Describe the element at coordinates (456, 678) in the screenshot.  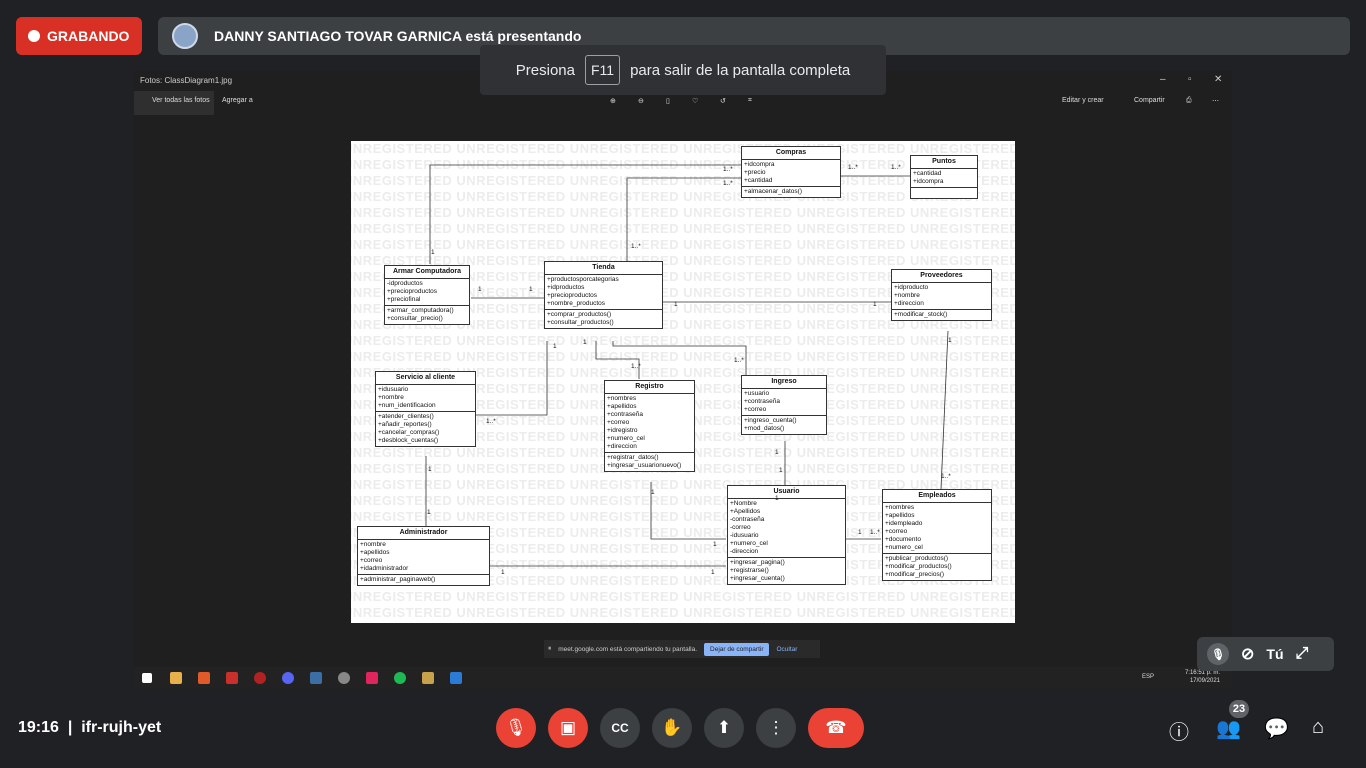
I see `photos-app-icon` at that location.